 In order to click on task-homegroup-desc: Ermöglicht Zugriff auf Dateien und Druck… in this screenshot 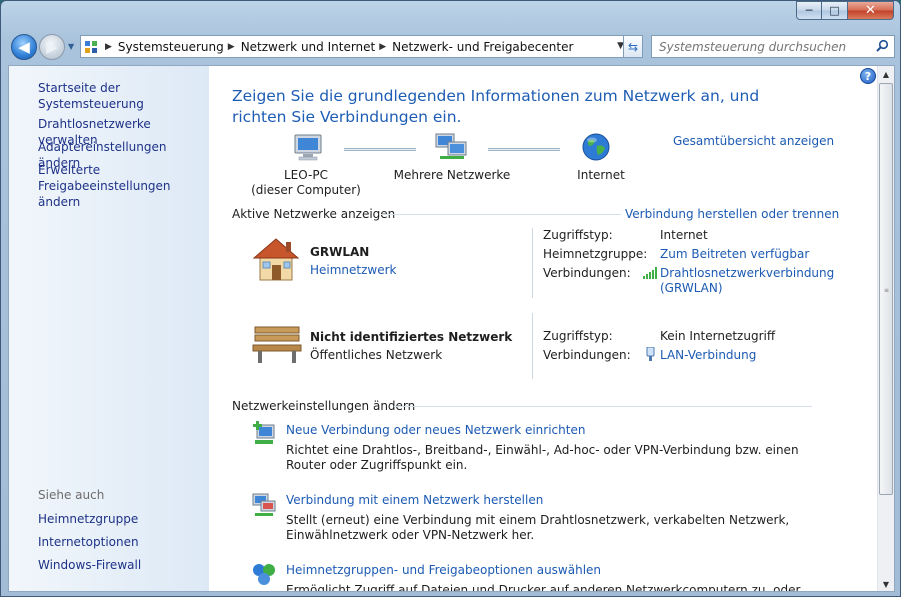, I will do `click(543, 587)`.